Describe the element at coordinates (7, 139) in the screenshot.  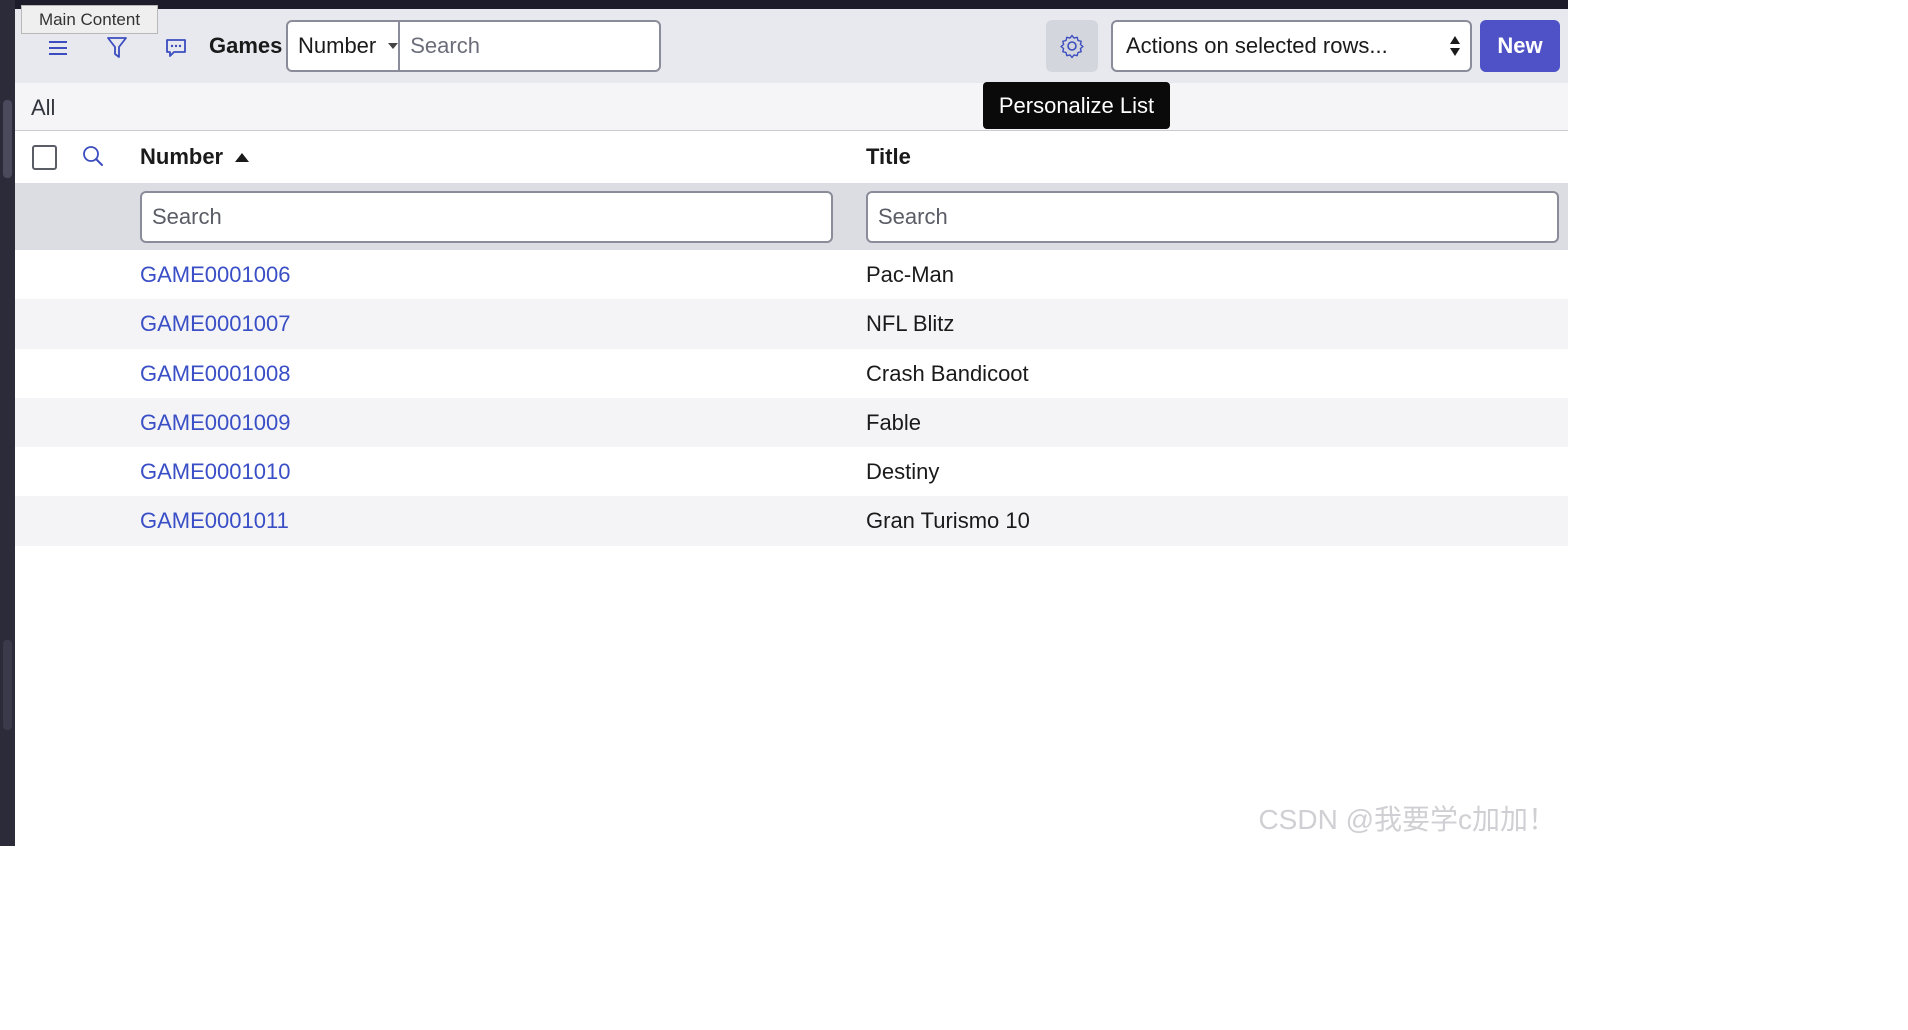
I see `scroll-thumb` at that location.